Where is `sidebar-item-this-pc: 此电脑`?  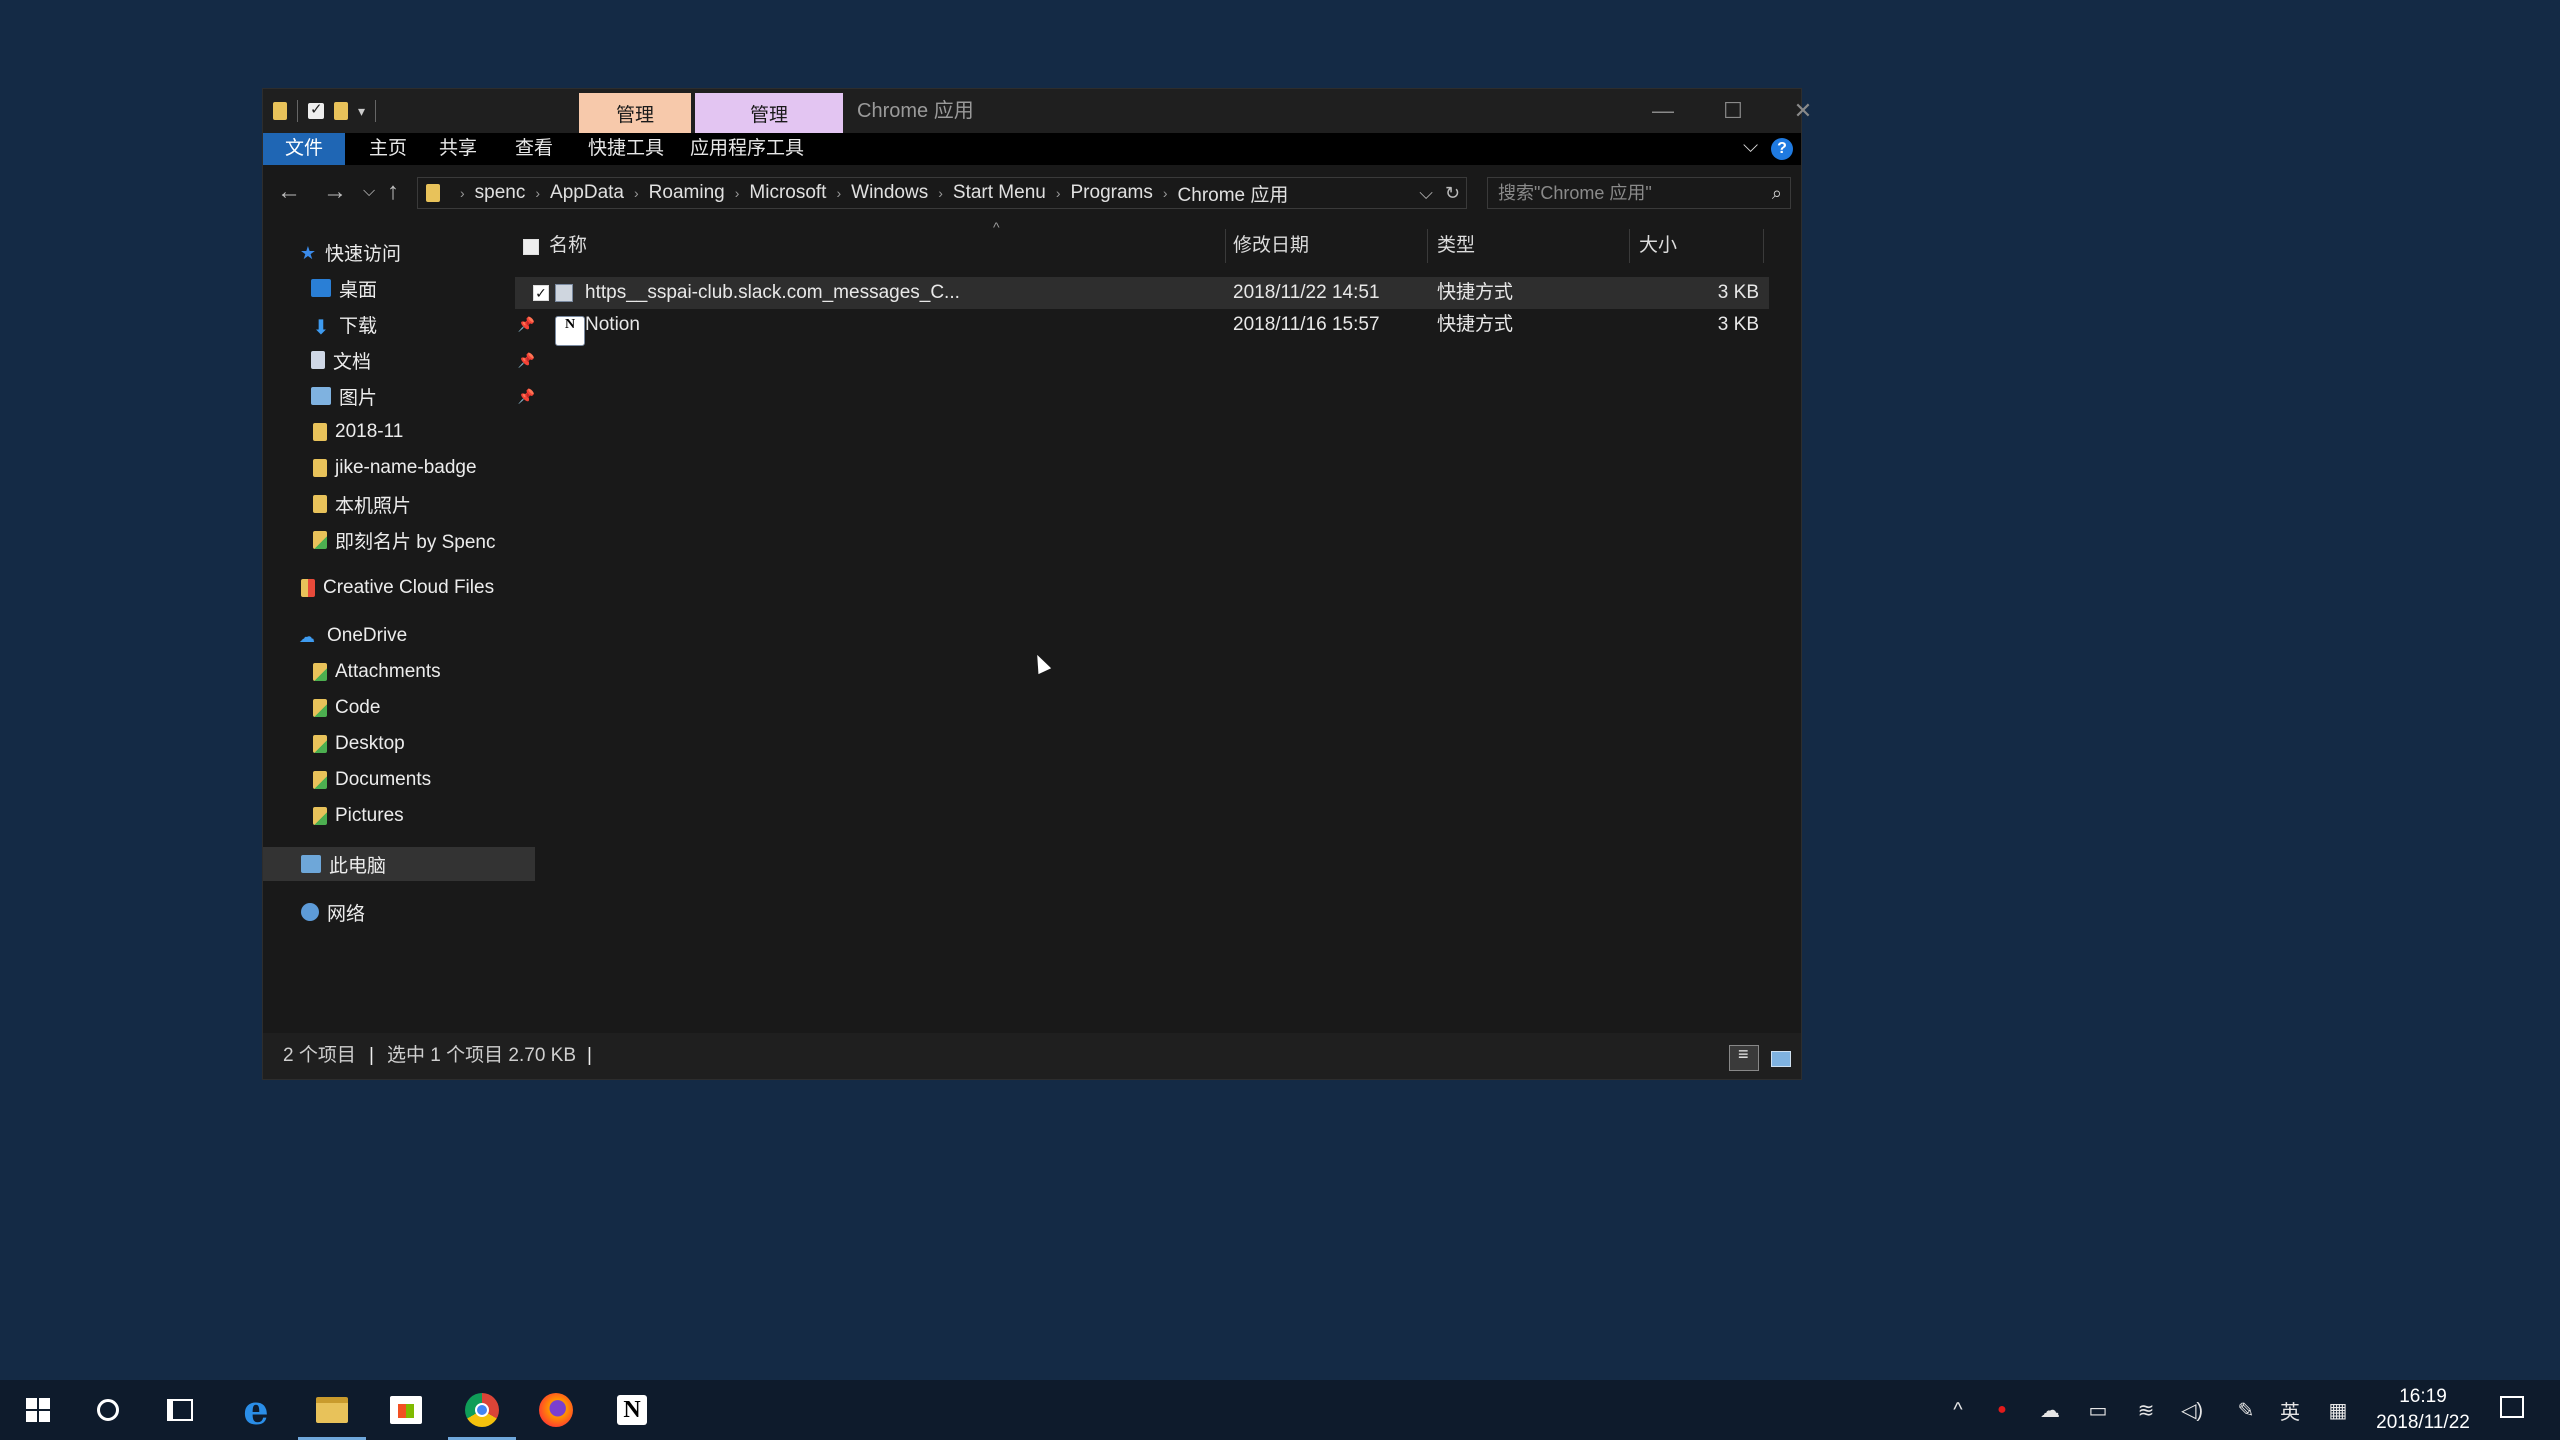
sidebar-item-this-pc: 此电脑 is located at coordinates (399, 864).